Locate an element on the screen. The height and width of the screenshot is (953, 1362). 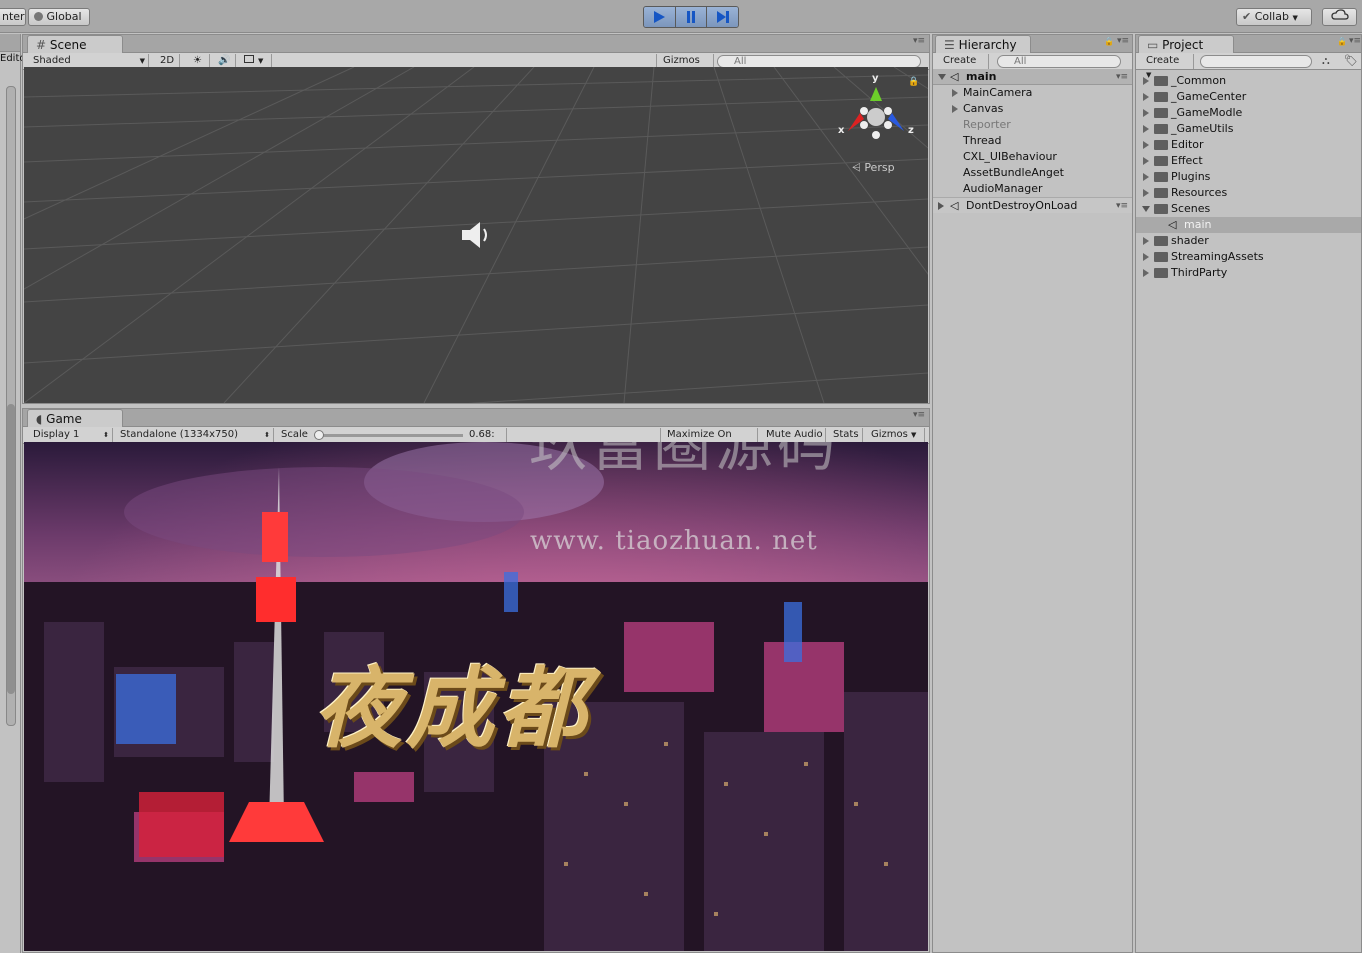
project-folder-item: Effect is located at coordinates (1248, 161).